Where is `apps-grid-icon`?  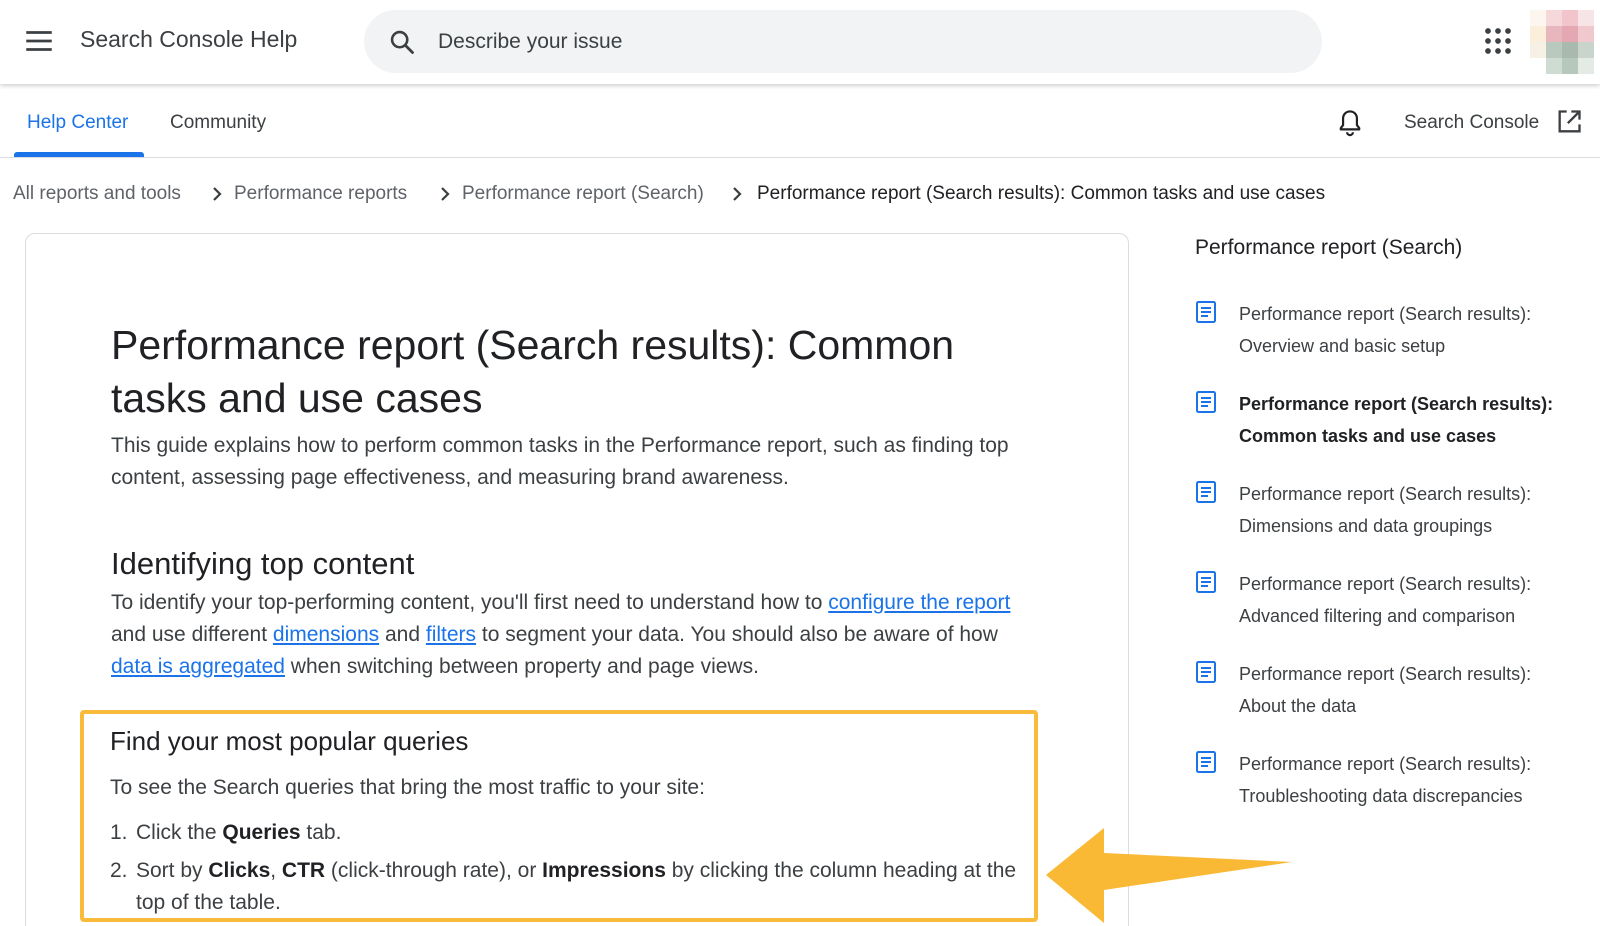
apps-grid-icon is located at coordinates (1498, 41).